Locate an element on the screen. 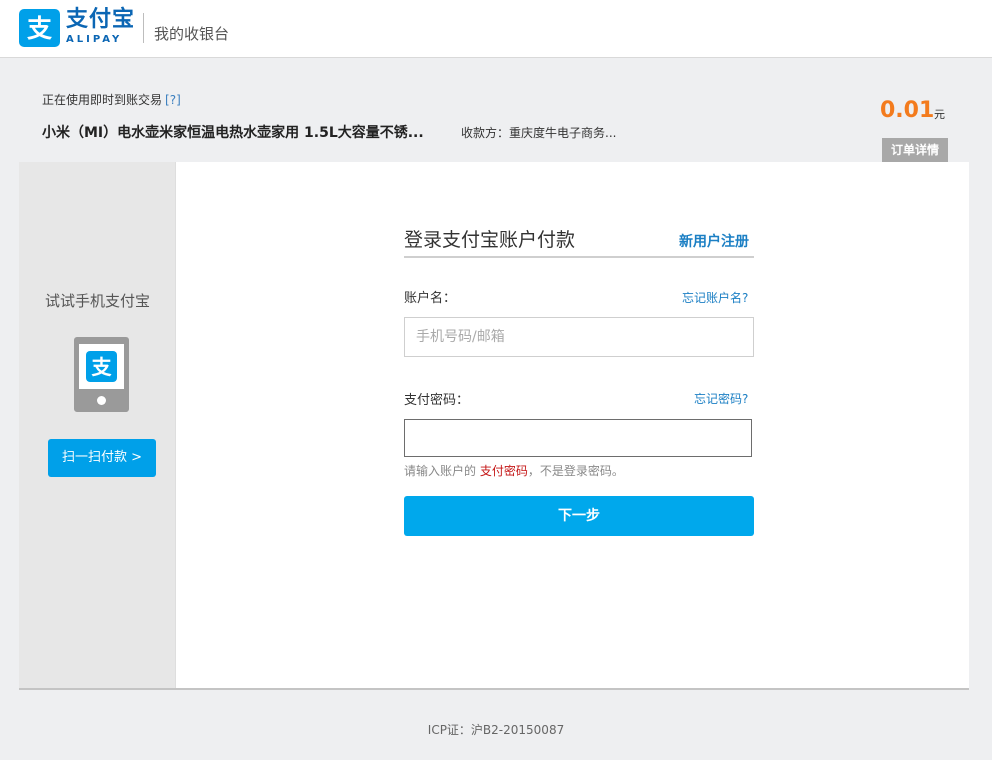  alipay-app-icon: 支 is located at coordinates (101, 366).